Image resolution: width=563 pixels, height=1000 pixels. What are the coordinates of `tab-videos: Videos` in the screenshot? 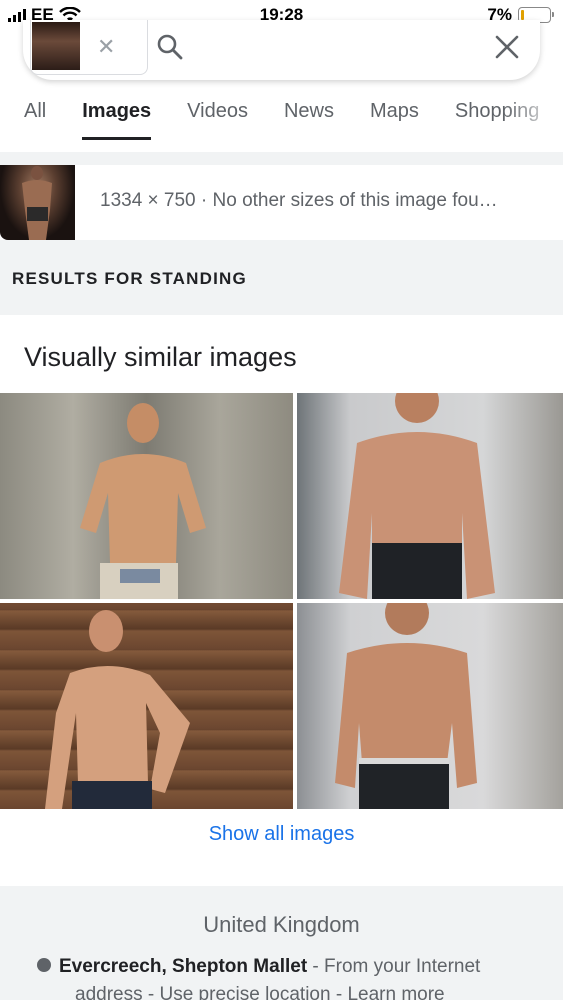 It's located at (217, 120).